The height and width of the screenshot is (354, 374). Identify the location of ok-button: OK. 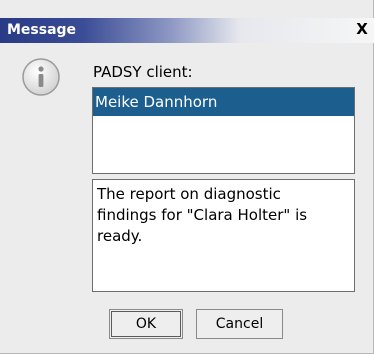
(146, 324).